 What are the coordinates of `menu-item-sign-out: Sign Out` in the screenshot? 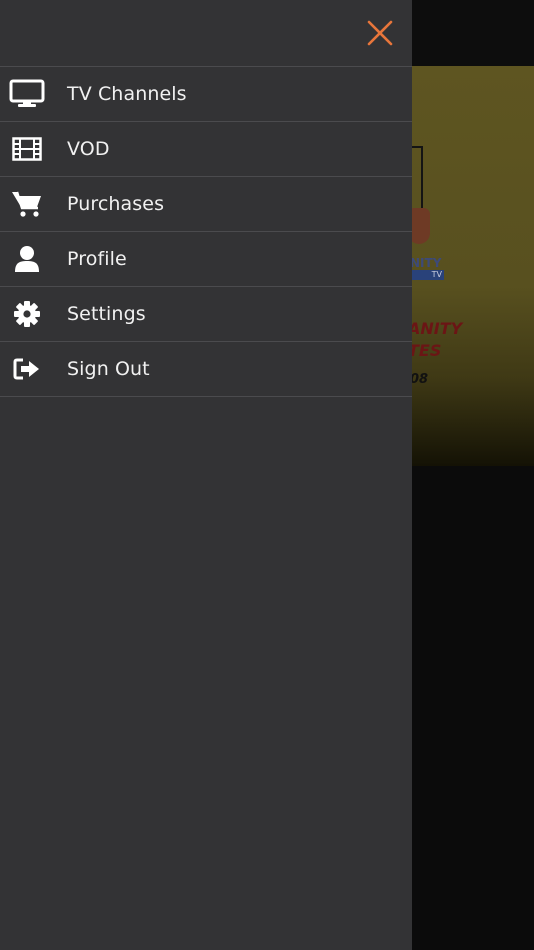 It's located at (206, 369).